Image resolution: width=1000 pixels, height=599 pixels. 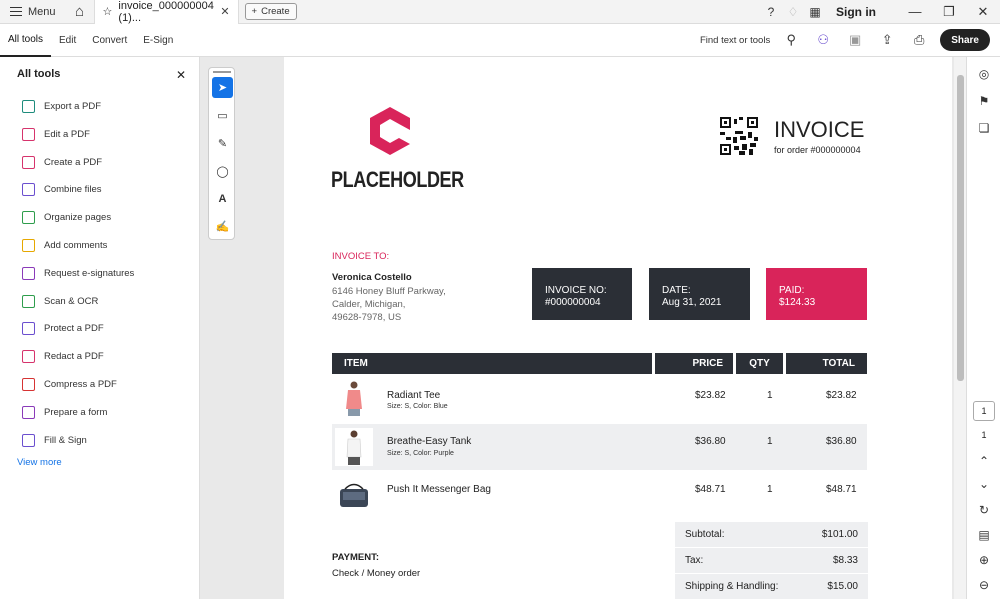 What do you see at coordinates (983, 328) in the screenshot?
I see `right-panel: ◎ ⚑ ❏ 1 1 ⌃ ⌄ ↻ ▤ ⊕ ⊖` at bounding box center [983, 328].